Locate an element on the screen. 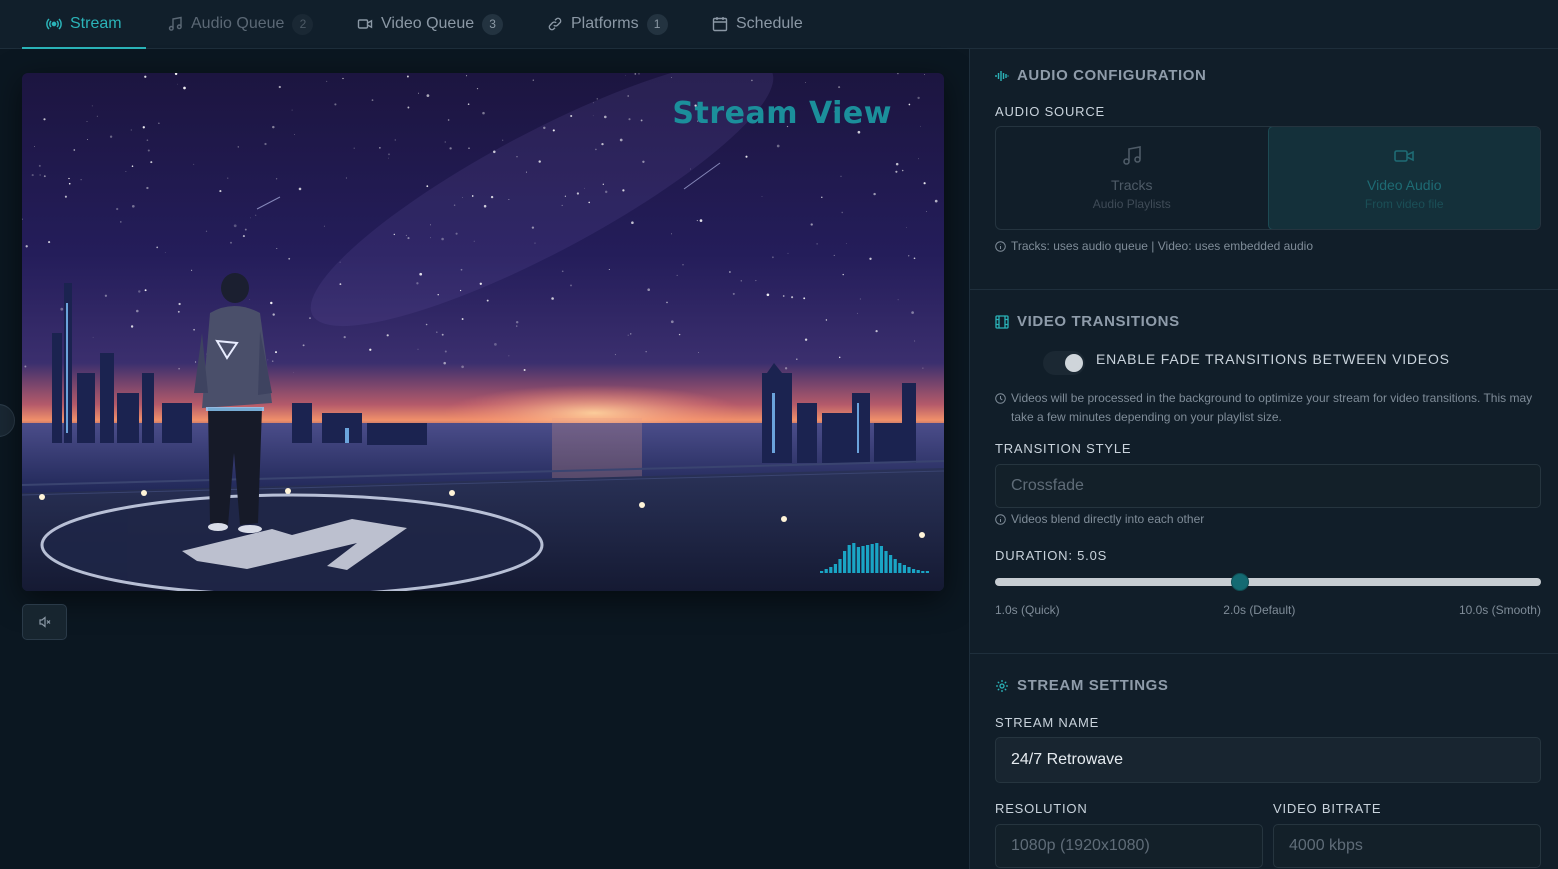 Image resolution: width=1558 pixels, height=869 pixels. speaker-muted-icon is located at coordinates (44, 622).